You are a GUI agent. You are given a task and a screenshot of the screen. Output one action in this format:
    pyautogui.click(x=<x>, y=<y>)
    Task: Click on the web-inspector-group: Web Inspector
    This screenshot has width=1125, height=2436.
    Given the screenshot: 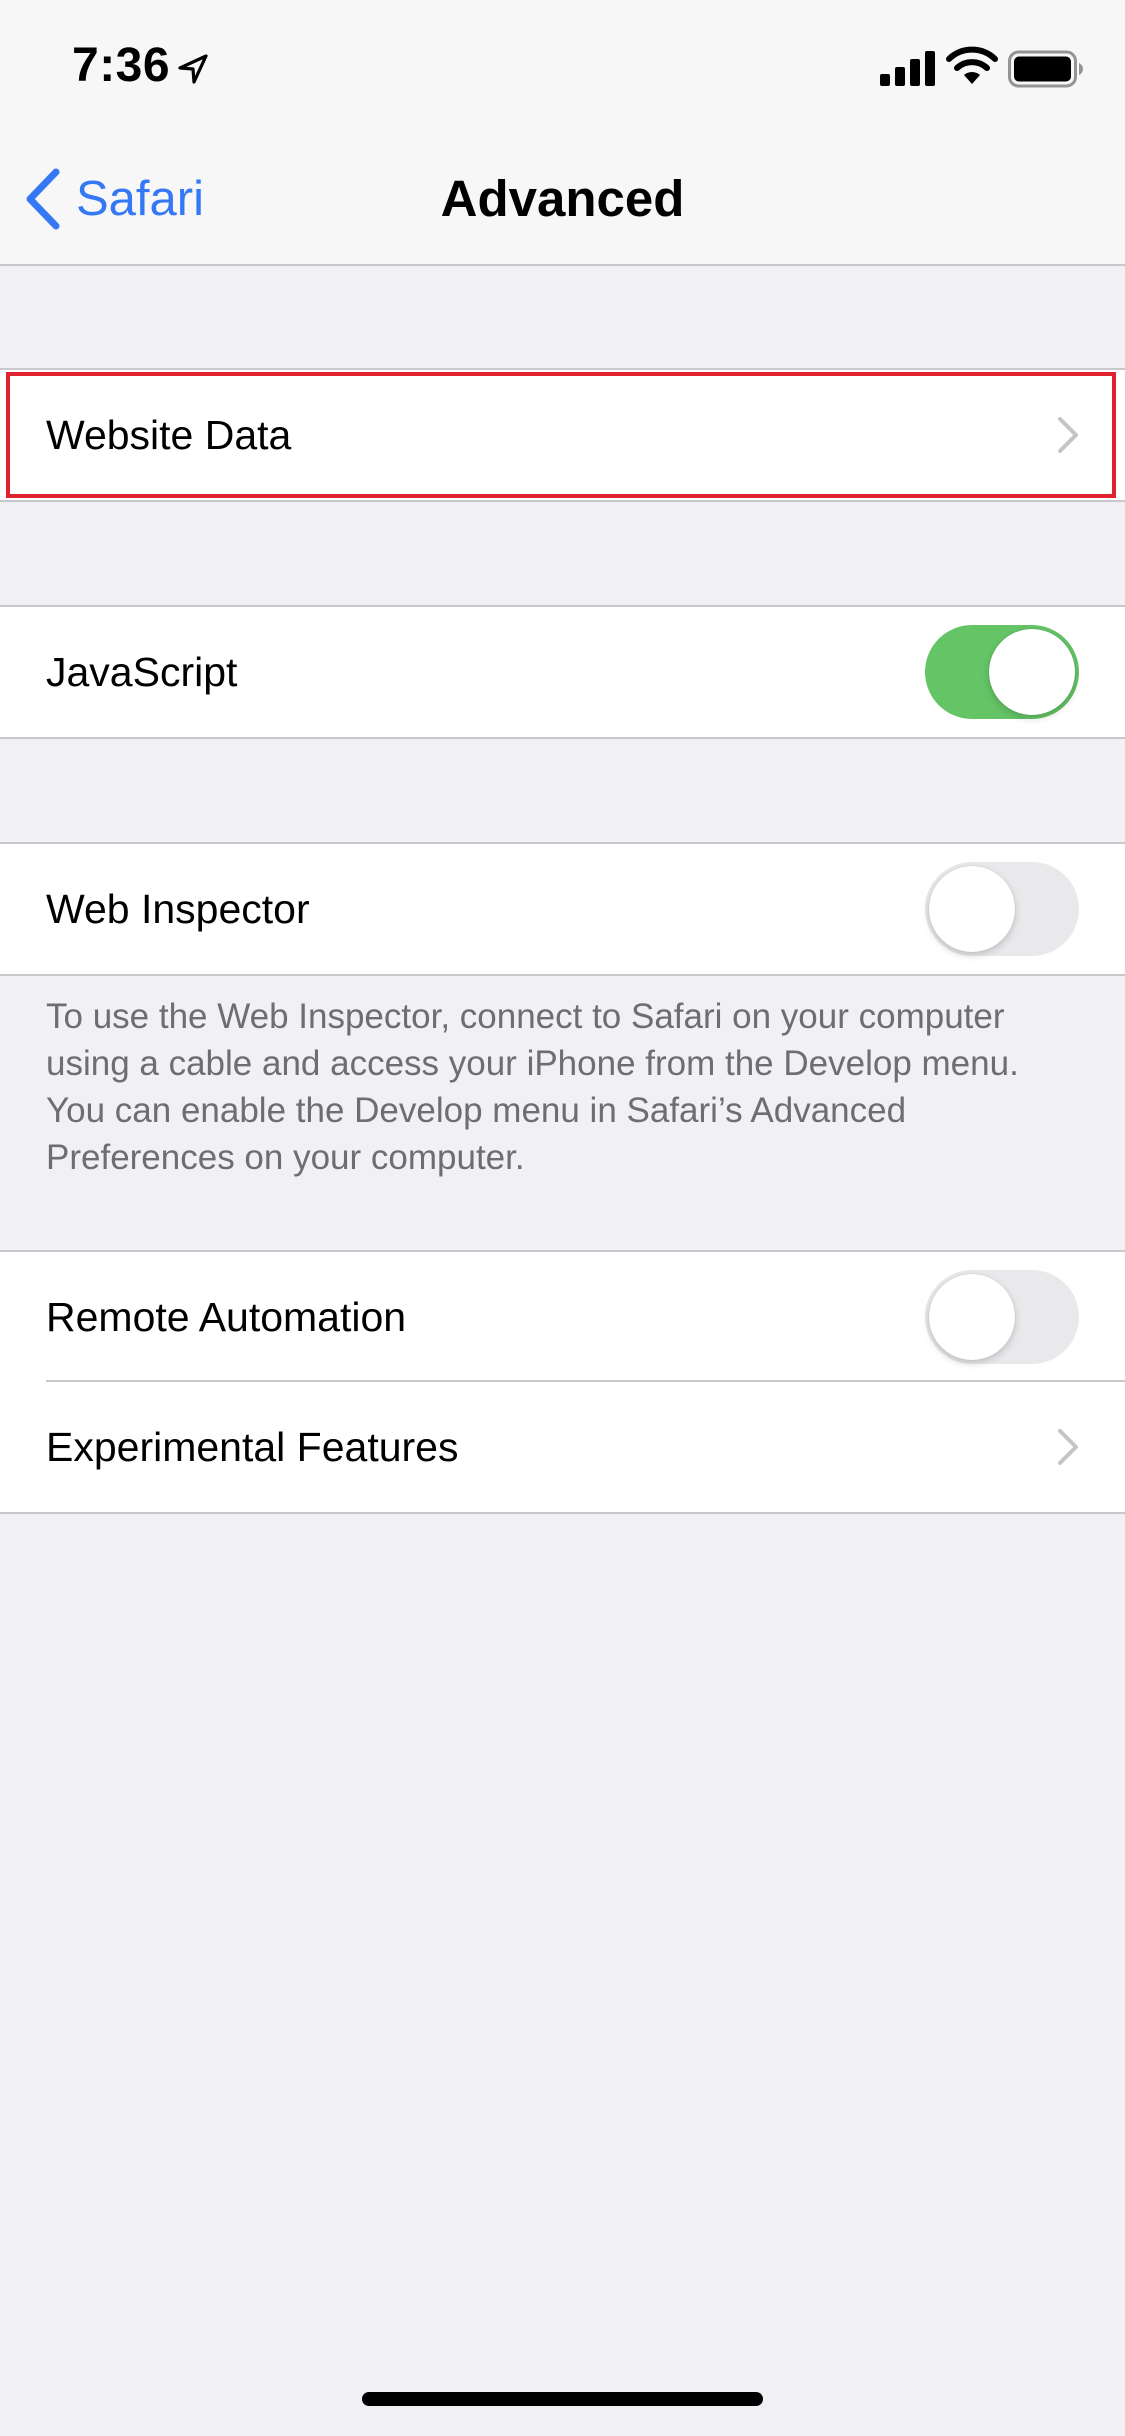 What is the action you would take?
    pyautogui.click(x=562, y=909)
    